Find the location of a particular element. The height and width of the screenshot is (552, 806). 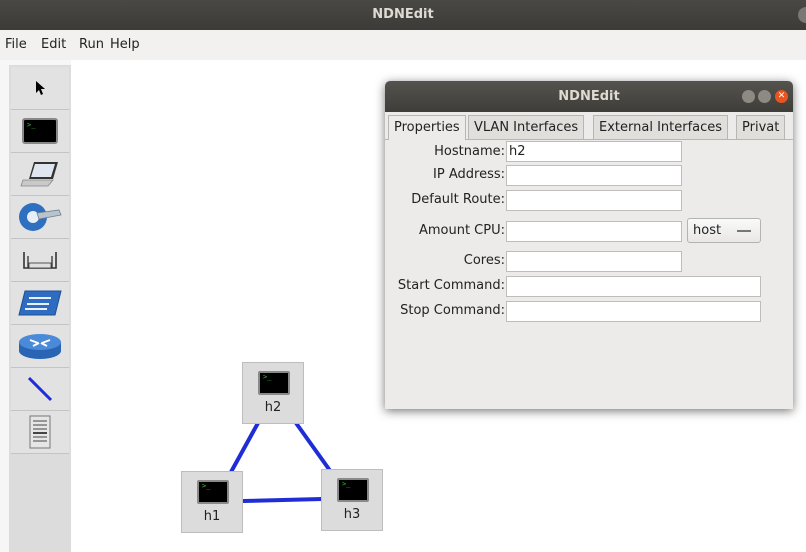

laptop-icon is located at coordinates (39, 174).